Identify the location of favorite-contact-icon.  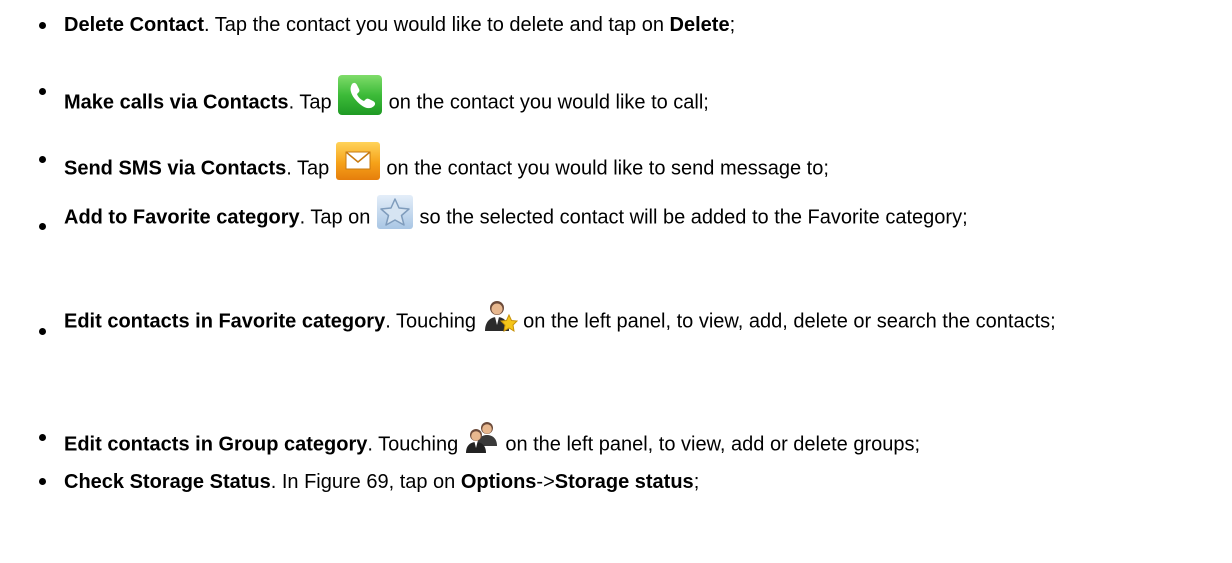
(500, 316).